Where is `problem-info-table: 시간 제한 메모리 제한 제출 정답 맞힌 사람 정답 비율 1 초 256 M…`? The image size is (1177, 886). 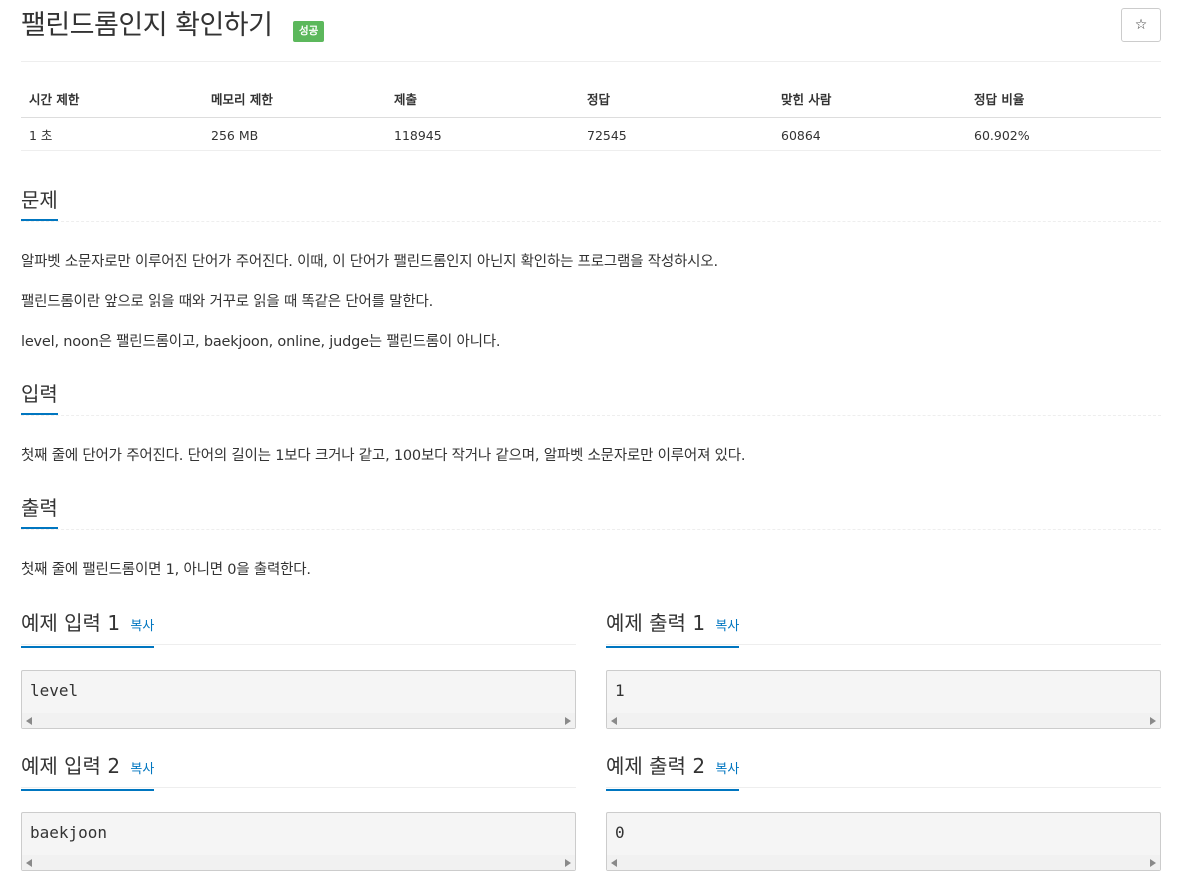 problem-info-table: 시간 제한 메모리 제한 제출 정답 맞힌 사람 정답 비율 1 초 256 M… is located at coordinates (591, 117).